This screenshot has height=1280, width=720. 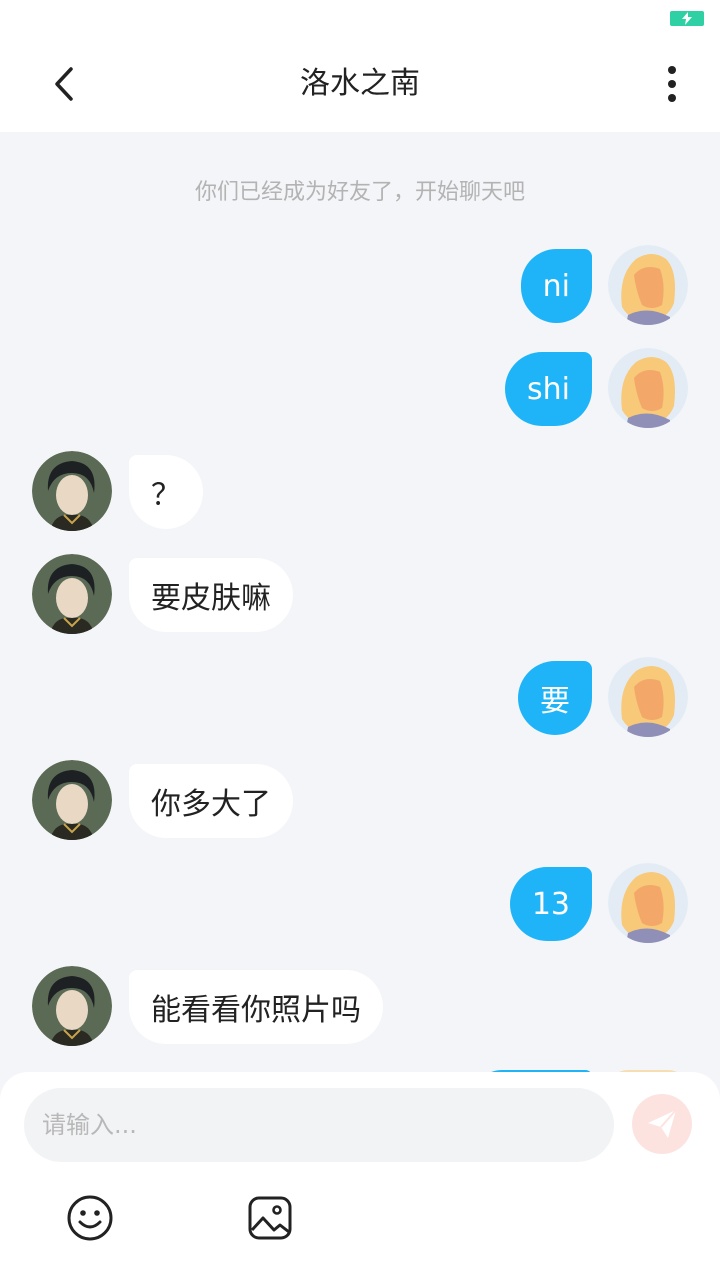 I want to click on message-bubble-received: 能看看你照片吗, so click(x=256, y=1007).